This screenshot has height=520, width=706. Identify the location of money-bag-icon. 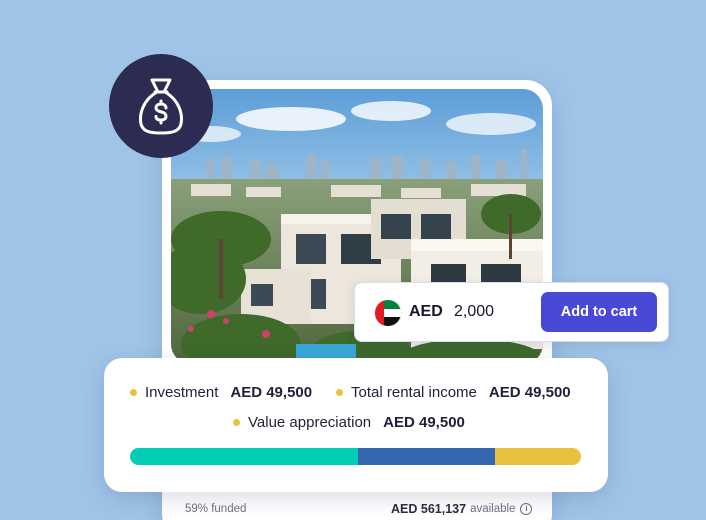
(161, 106).